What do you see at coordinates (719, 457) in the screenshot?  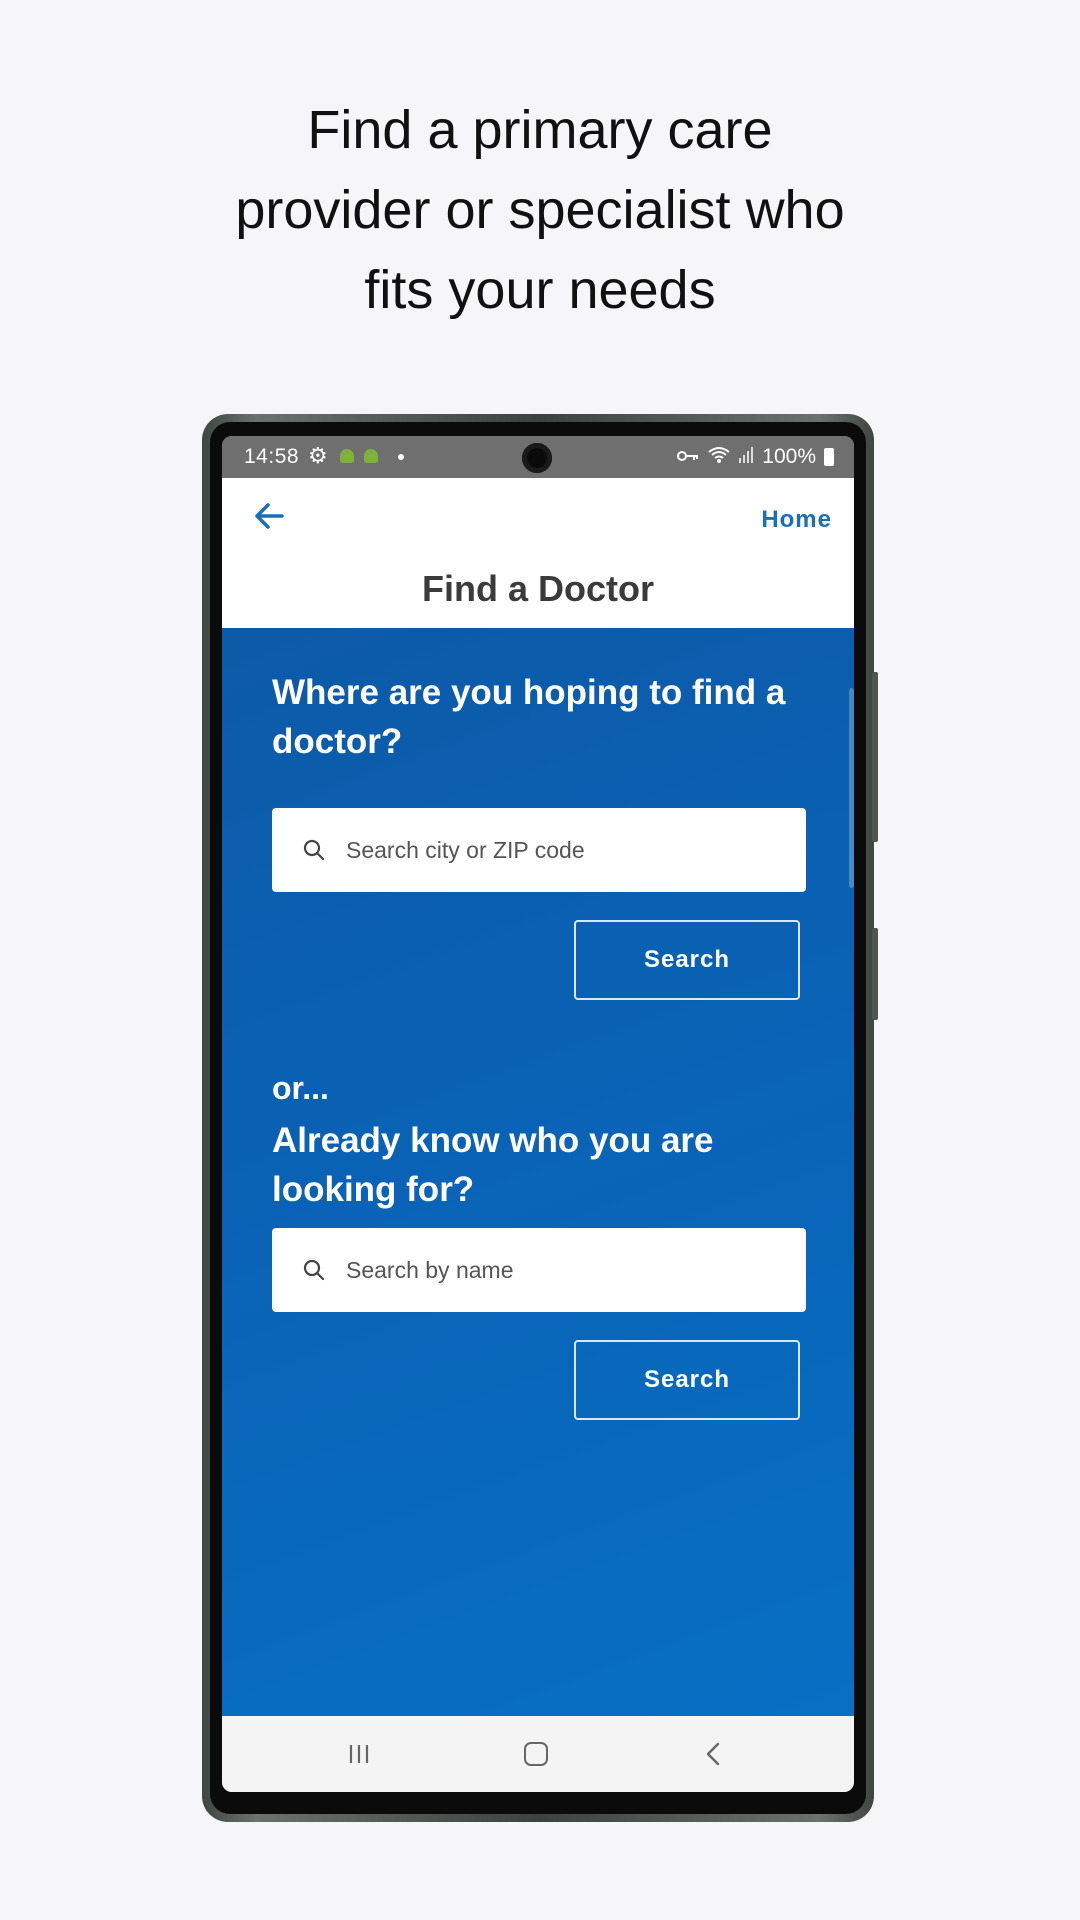 I see `wifi-icon` at bounding box center [719, 457].